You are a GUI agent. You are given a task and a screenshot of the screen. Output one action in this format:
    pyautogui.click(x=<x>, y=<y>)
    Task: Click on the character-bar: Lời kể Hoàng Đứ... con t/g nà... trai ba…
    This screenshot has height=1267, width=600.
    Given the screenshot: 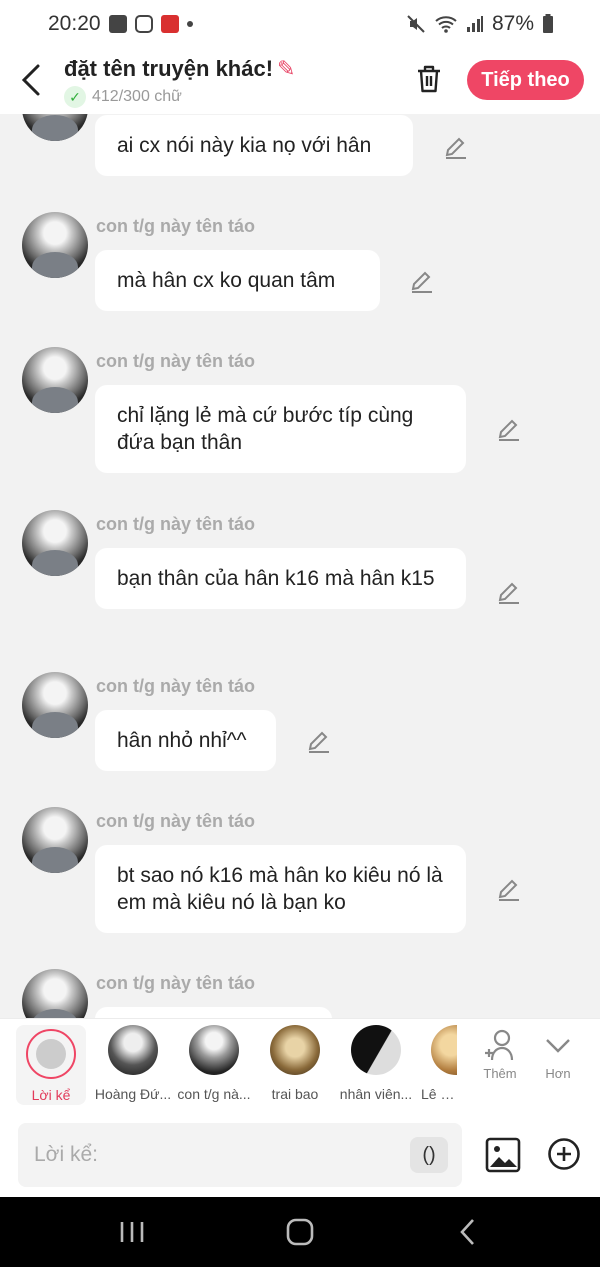 What is the action you would take?
    pyautogui.click(x=300, y=1066)
    